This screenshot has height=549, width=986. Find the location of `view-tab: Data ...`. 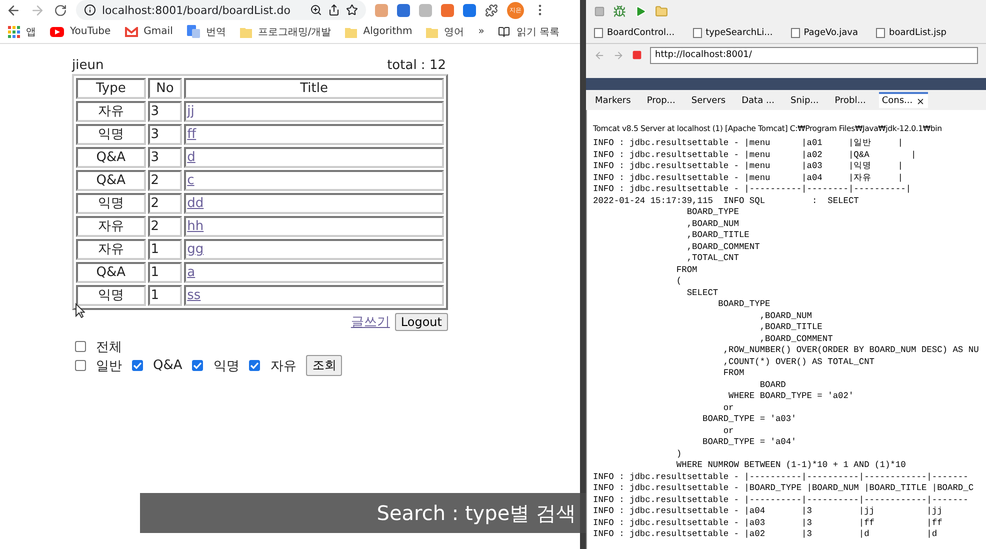

view-tab: Data ... is located at coordinates (758, 100).